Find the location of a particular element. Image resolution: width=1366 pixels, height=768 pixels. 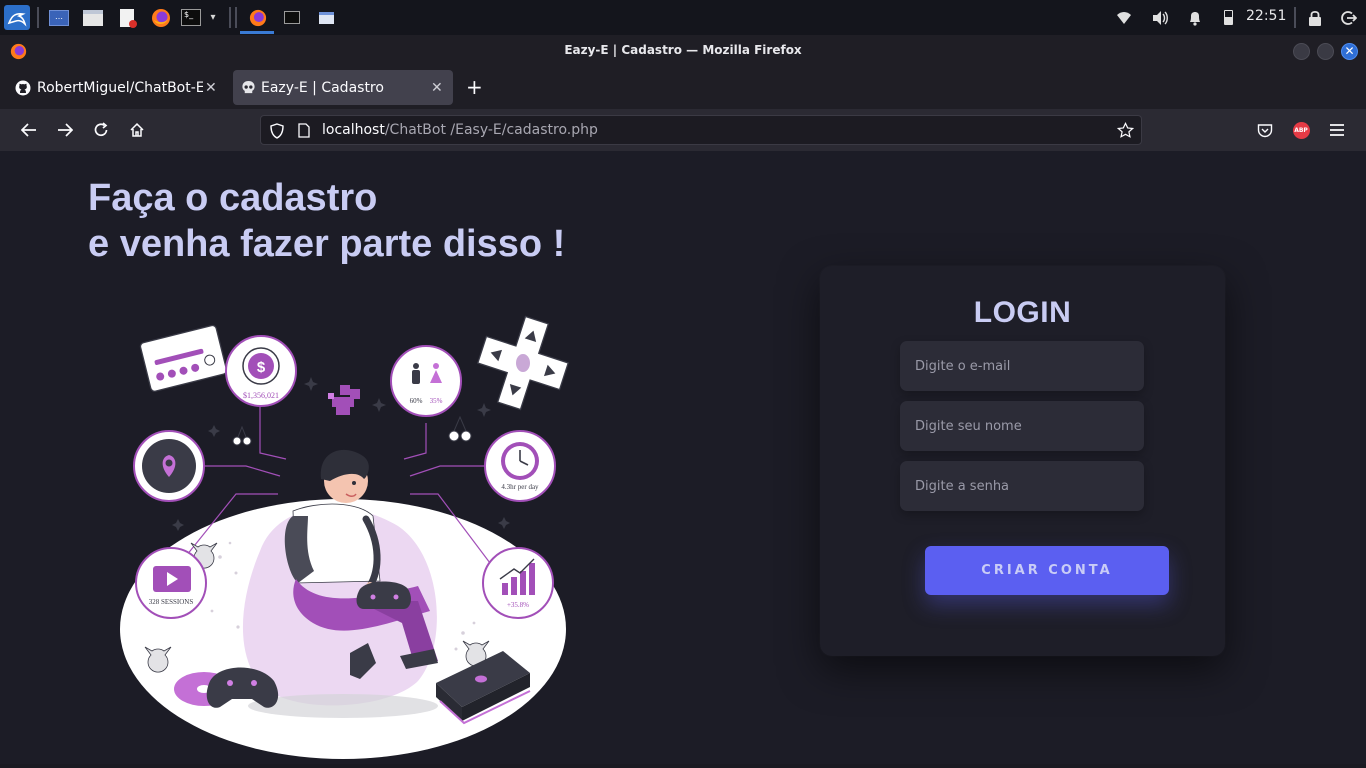

home-icon is located at coordinates (137, 130).